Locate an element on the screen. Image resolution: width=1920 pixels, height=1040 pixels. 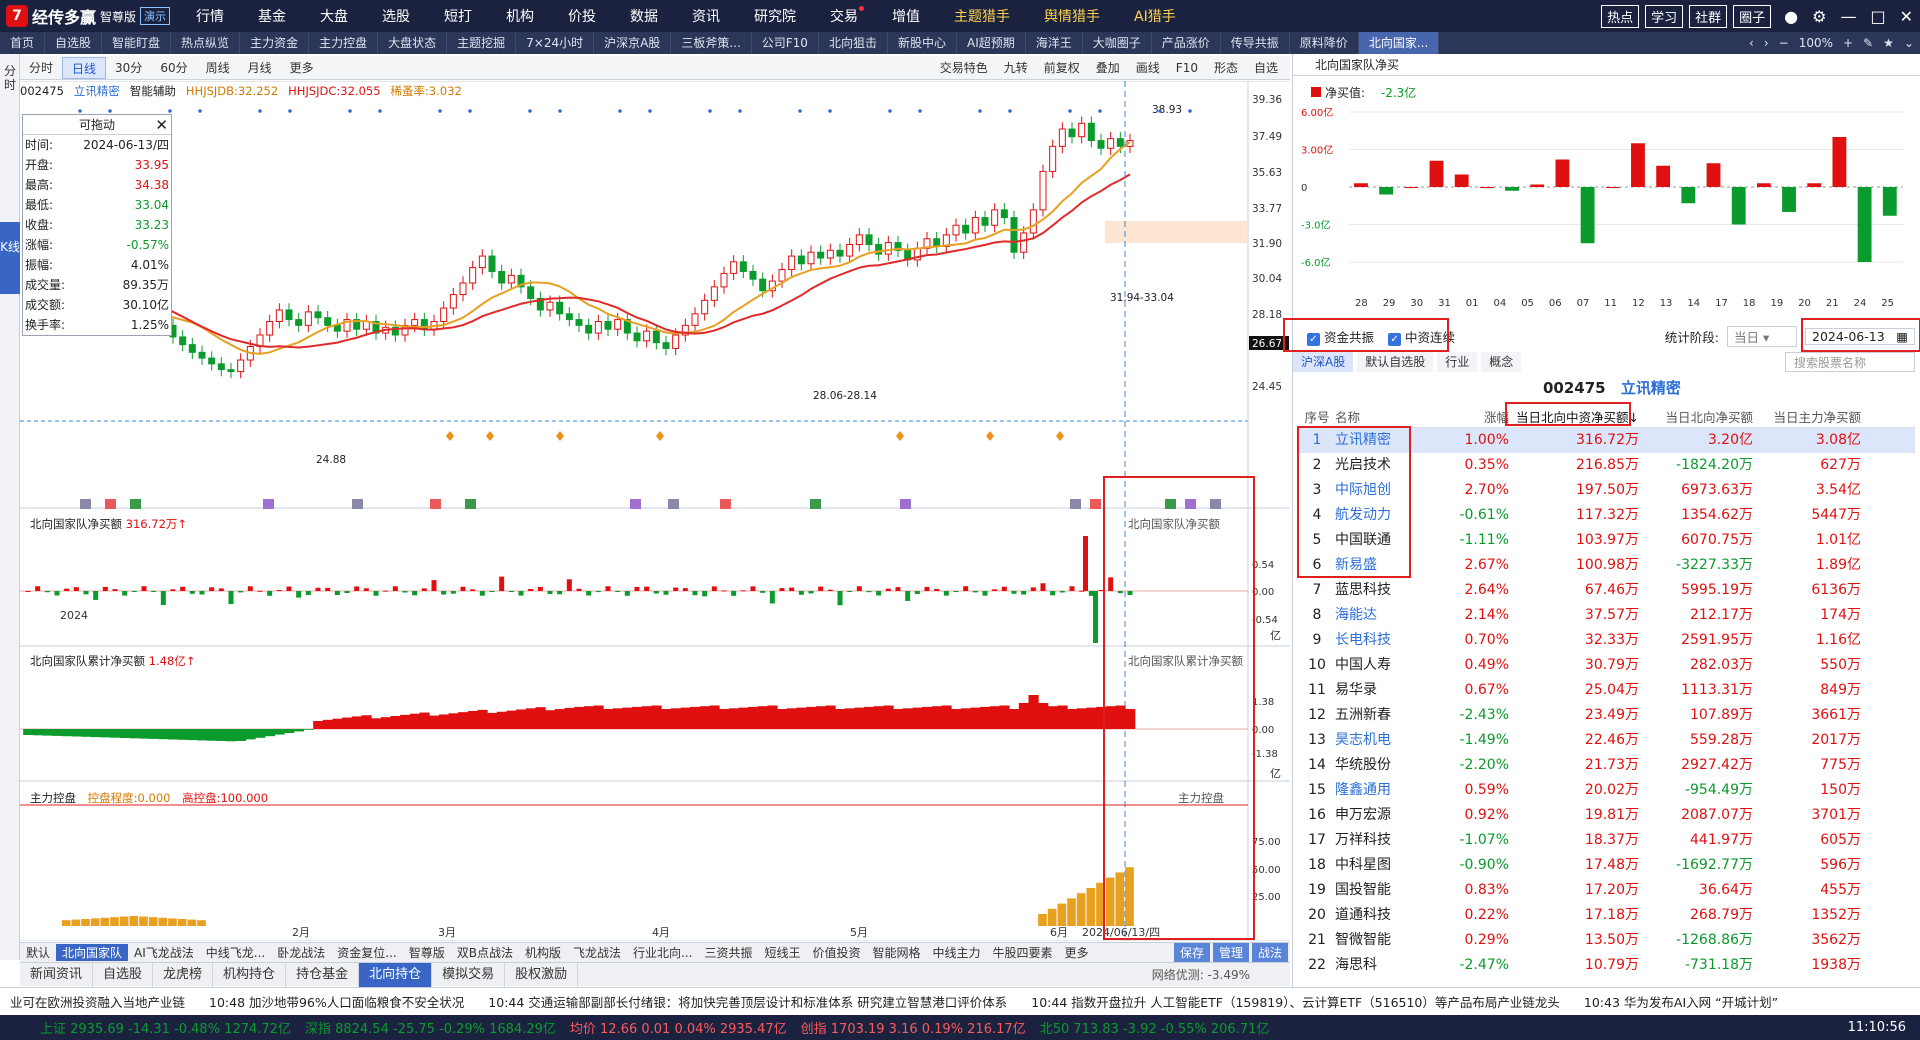
fenshi-tab: 分时 is located at coordinates (10, 78).